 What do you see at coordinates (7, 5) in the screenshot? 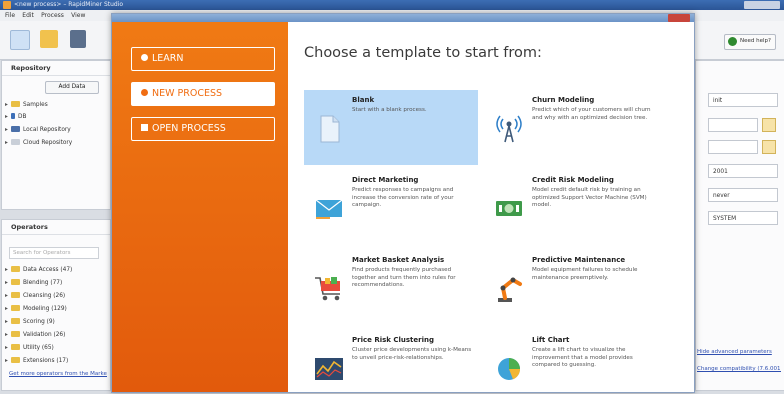
I see `app-logo-icon` at bounding box center [7, 5].